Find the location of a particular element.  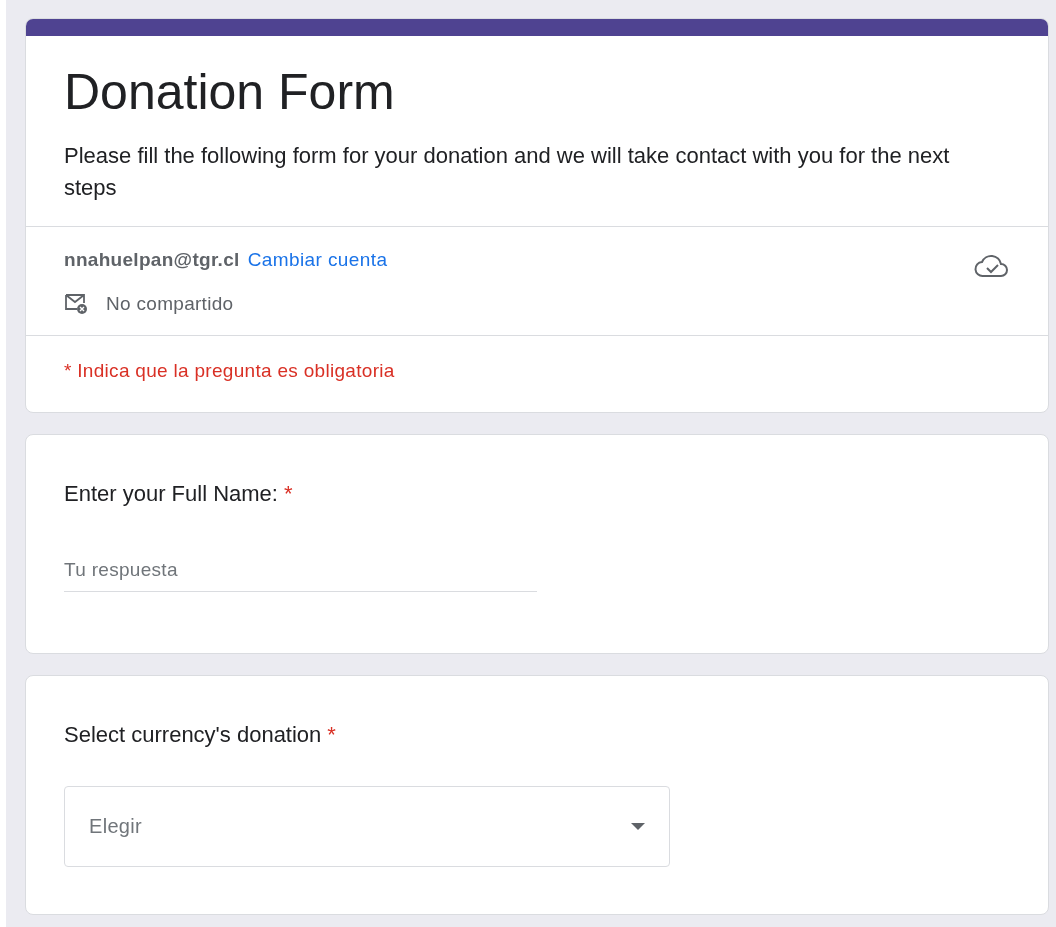

choice-dropdown: Elegir is located at coordinates (367, 826).